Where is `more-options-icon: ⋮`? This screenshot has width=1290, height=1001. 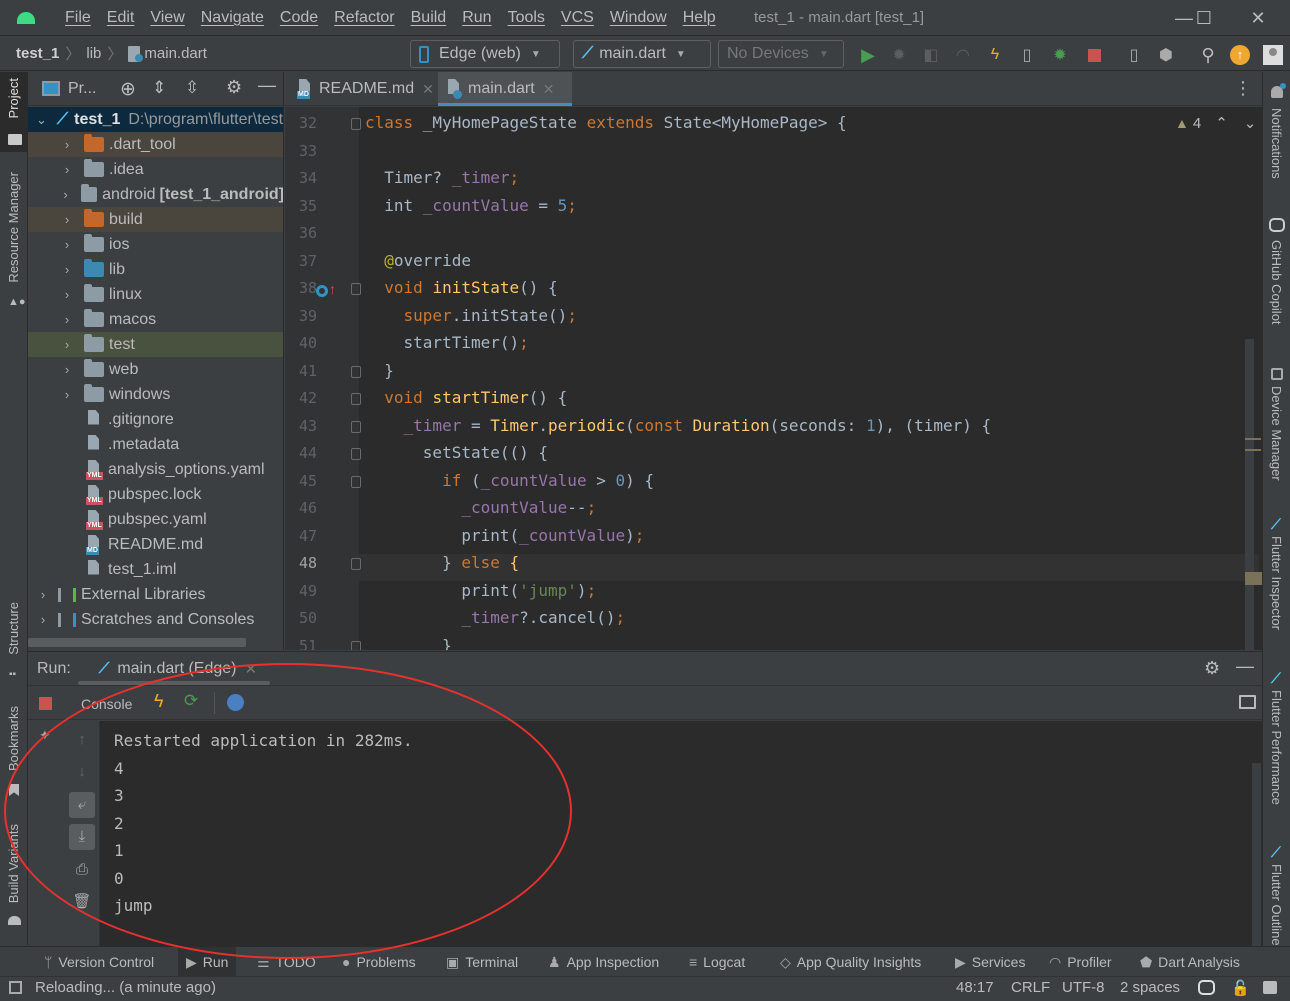 more-options-icon: ⋮ is located at coordinates (1243, 88).